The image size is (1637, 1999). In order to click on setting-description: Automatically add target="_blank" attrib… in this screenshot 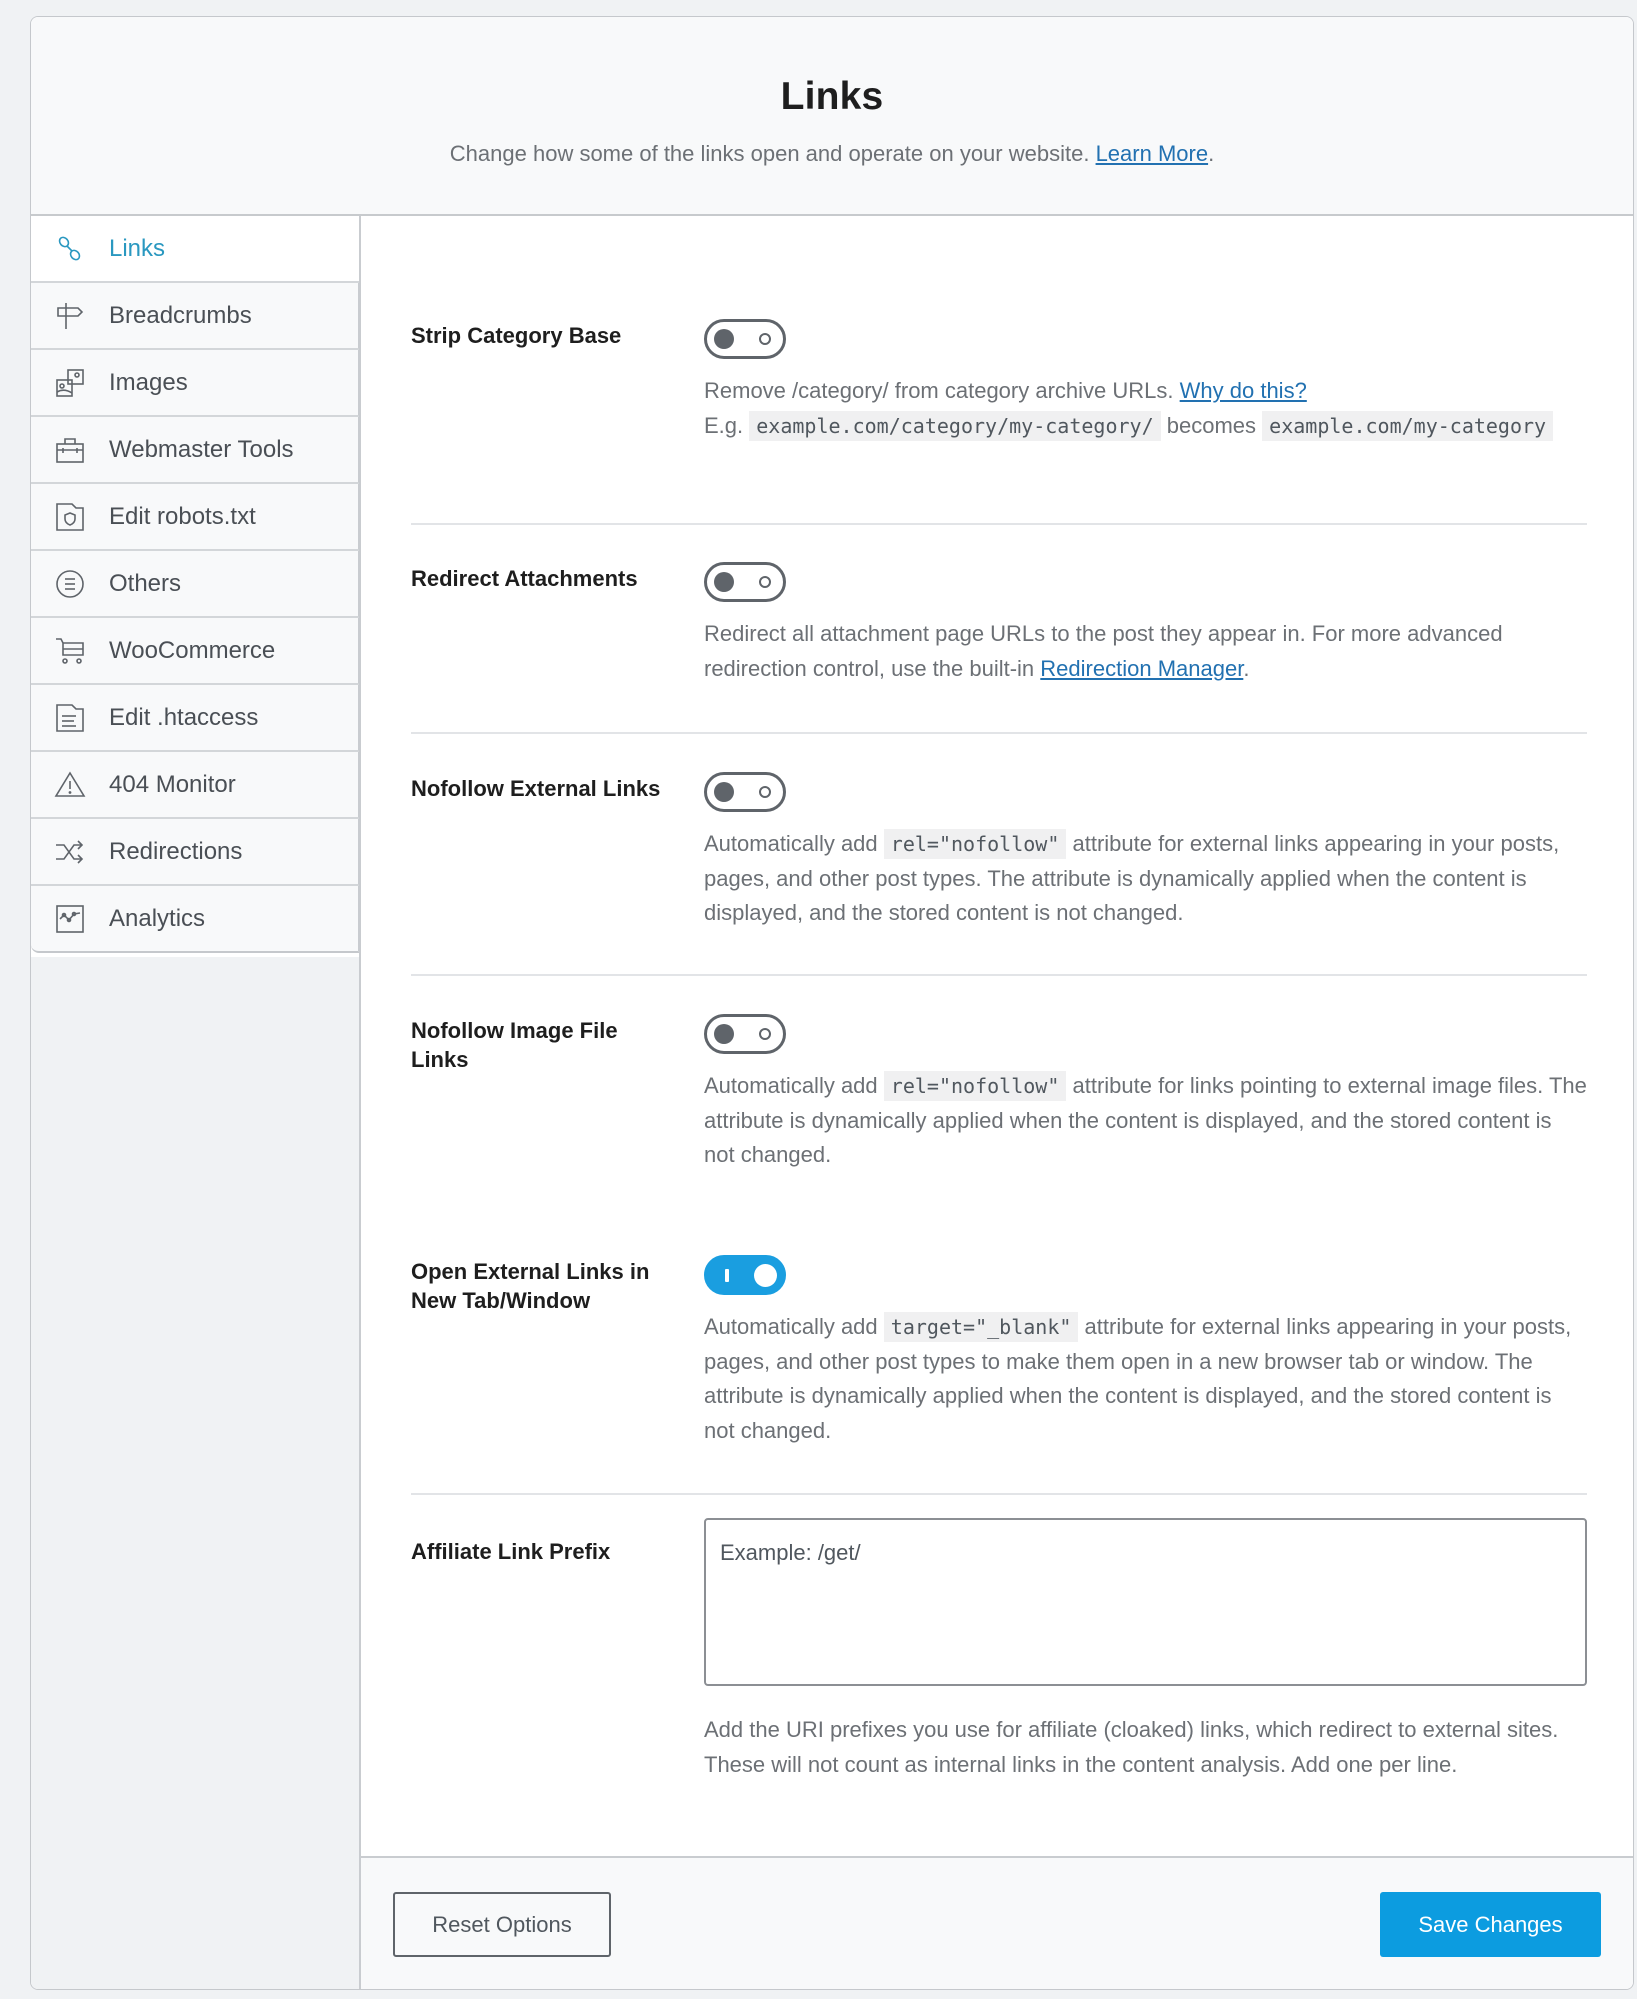, I will do `click(1138, 1377)`.